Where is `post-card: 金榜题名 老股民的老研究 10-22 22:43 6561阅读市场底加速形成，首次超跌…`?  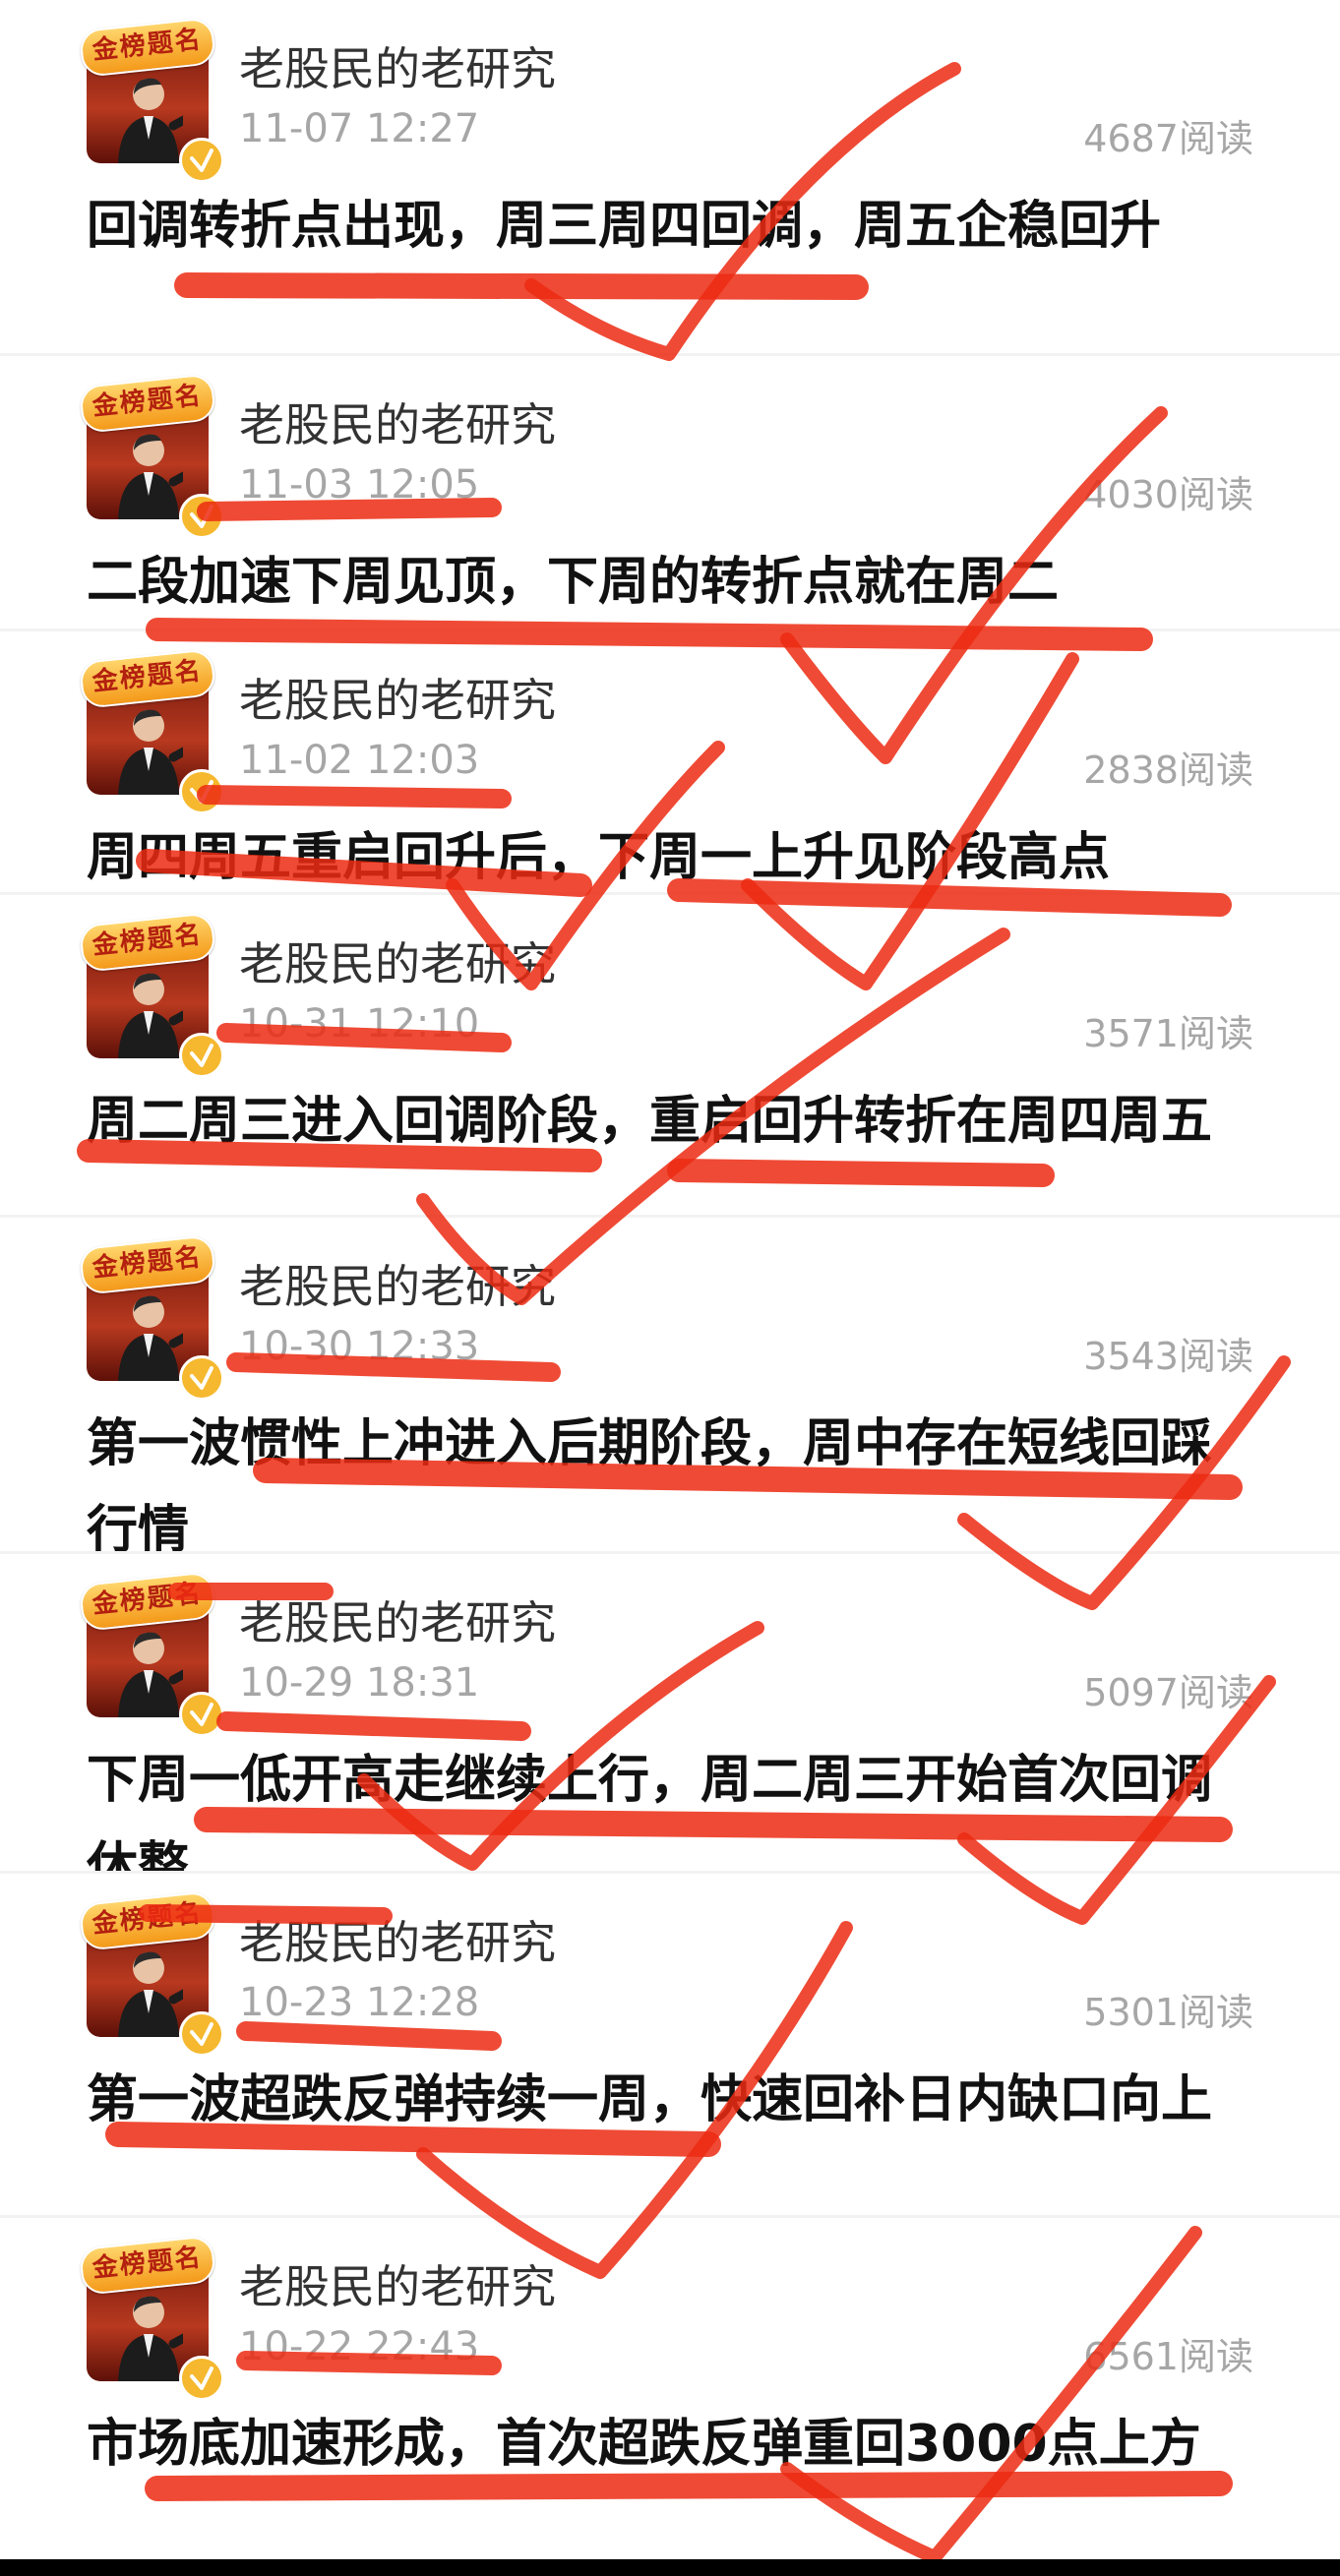
post-card: 金榜题名 老股民的老研究 10-22 22:43 6561阅读市场底加速形成，首次超跌… is located at coordinates (670, 2397).